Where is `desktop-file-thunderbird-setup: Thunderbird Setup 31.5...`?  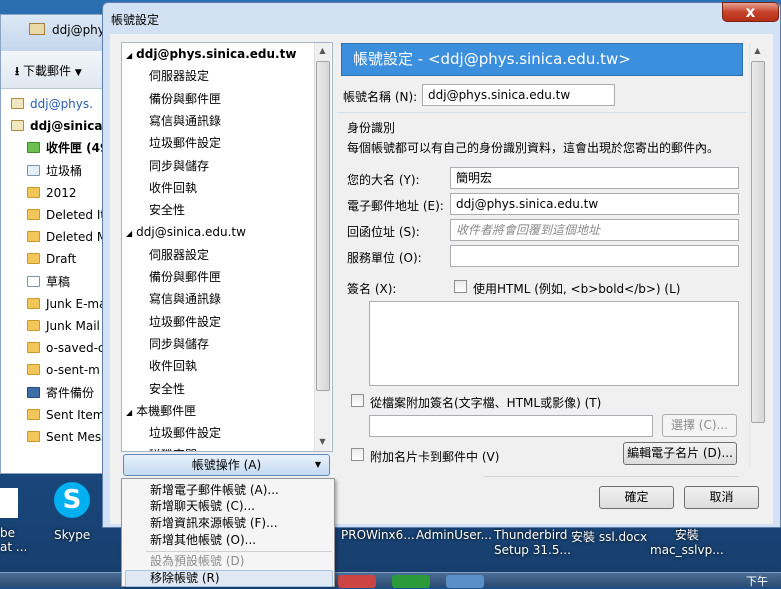 desktop-file-thunderbird-setup: Thunderbird Setup 31.5... is located at coordinates (532, 543).